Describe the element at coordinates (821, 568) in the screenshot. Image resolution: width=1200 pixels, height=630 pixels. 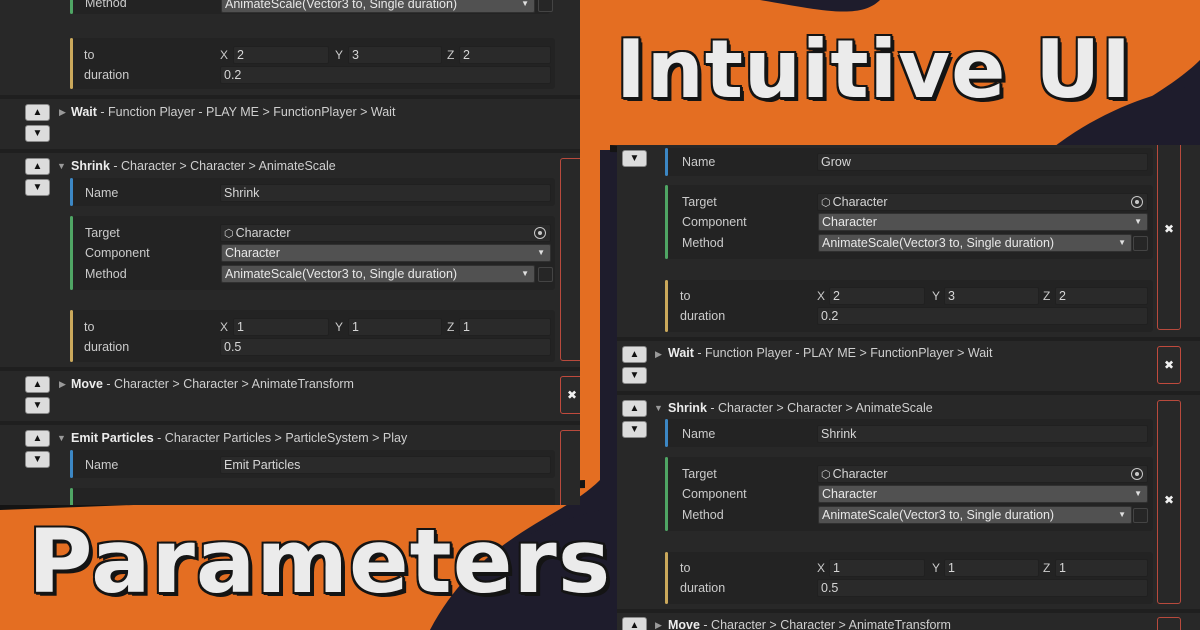
I see `x-axis-label: X` at that location.